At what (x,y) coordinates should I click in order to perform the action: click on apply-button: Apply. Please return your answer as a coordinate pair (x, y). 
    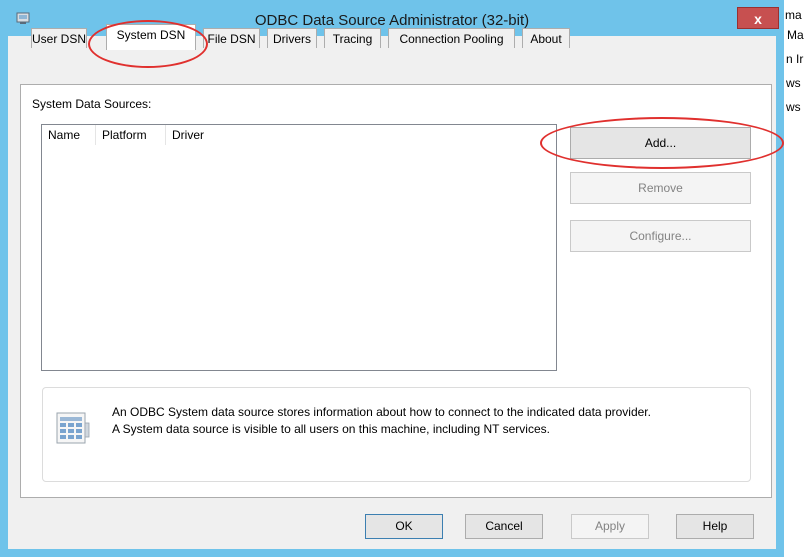
    Looking at the image, I should click on (610, 526).